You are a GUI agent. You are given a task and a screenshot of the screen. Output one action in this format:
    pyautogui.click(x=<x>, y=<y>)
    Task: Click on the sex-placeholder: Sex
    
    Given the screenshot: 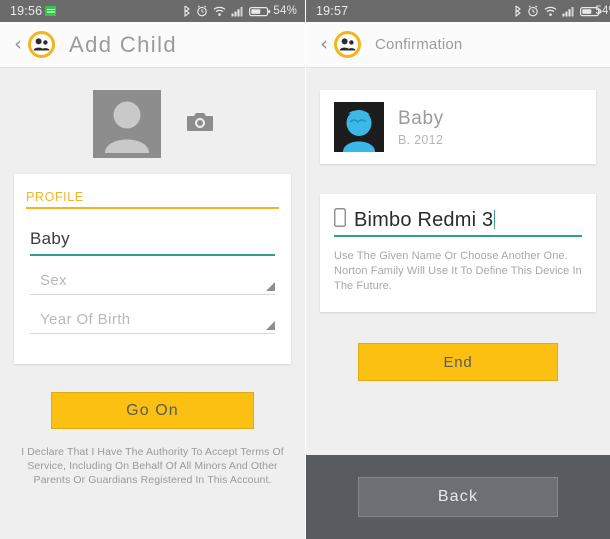 What is the action you would take?
    pyautogui.click(x=54, y=280)
    